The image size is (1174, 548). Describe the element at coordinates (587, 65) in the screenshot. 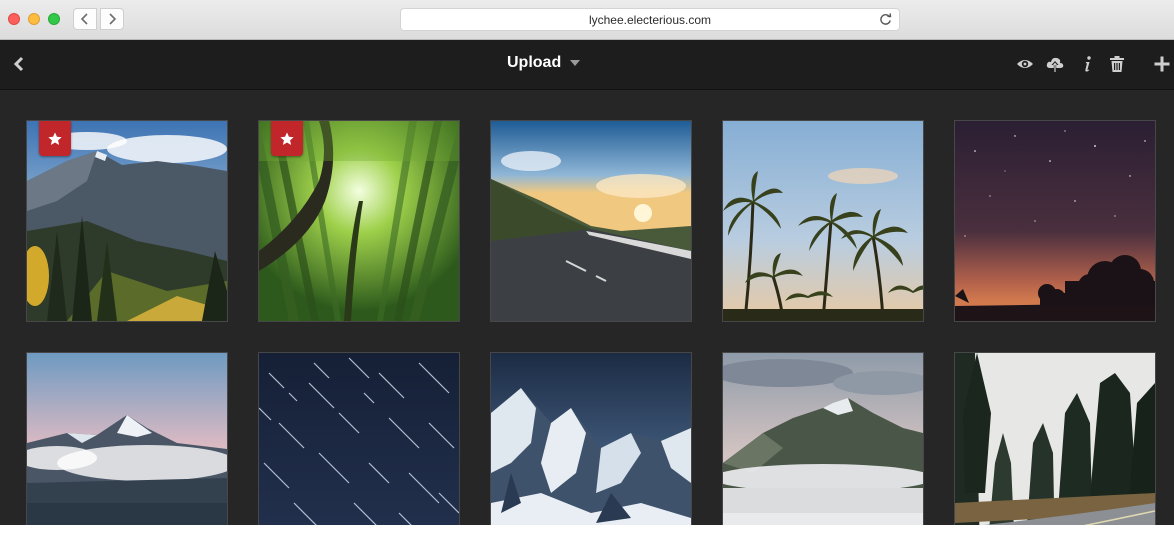

I see `app-header: Upload` at that location.